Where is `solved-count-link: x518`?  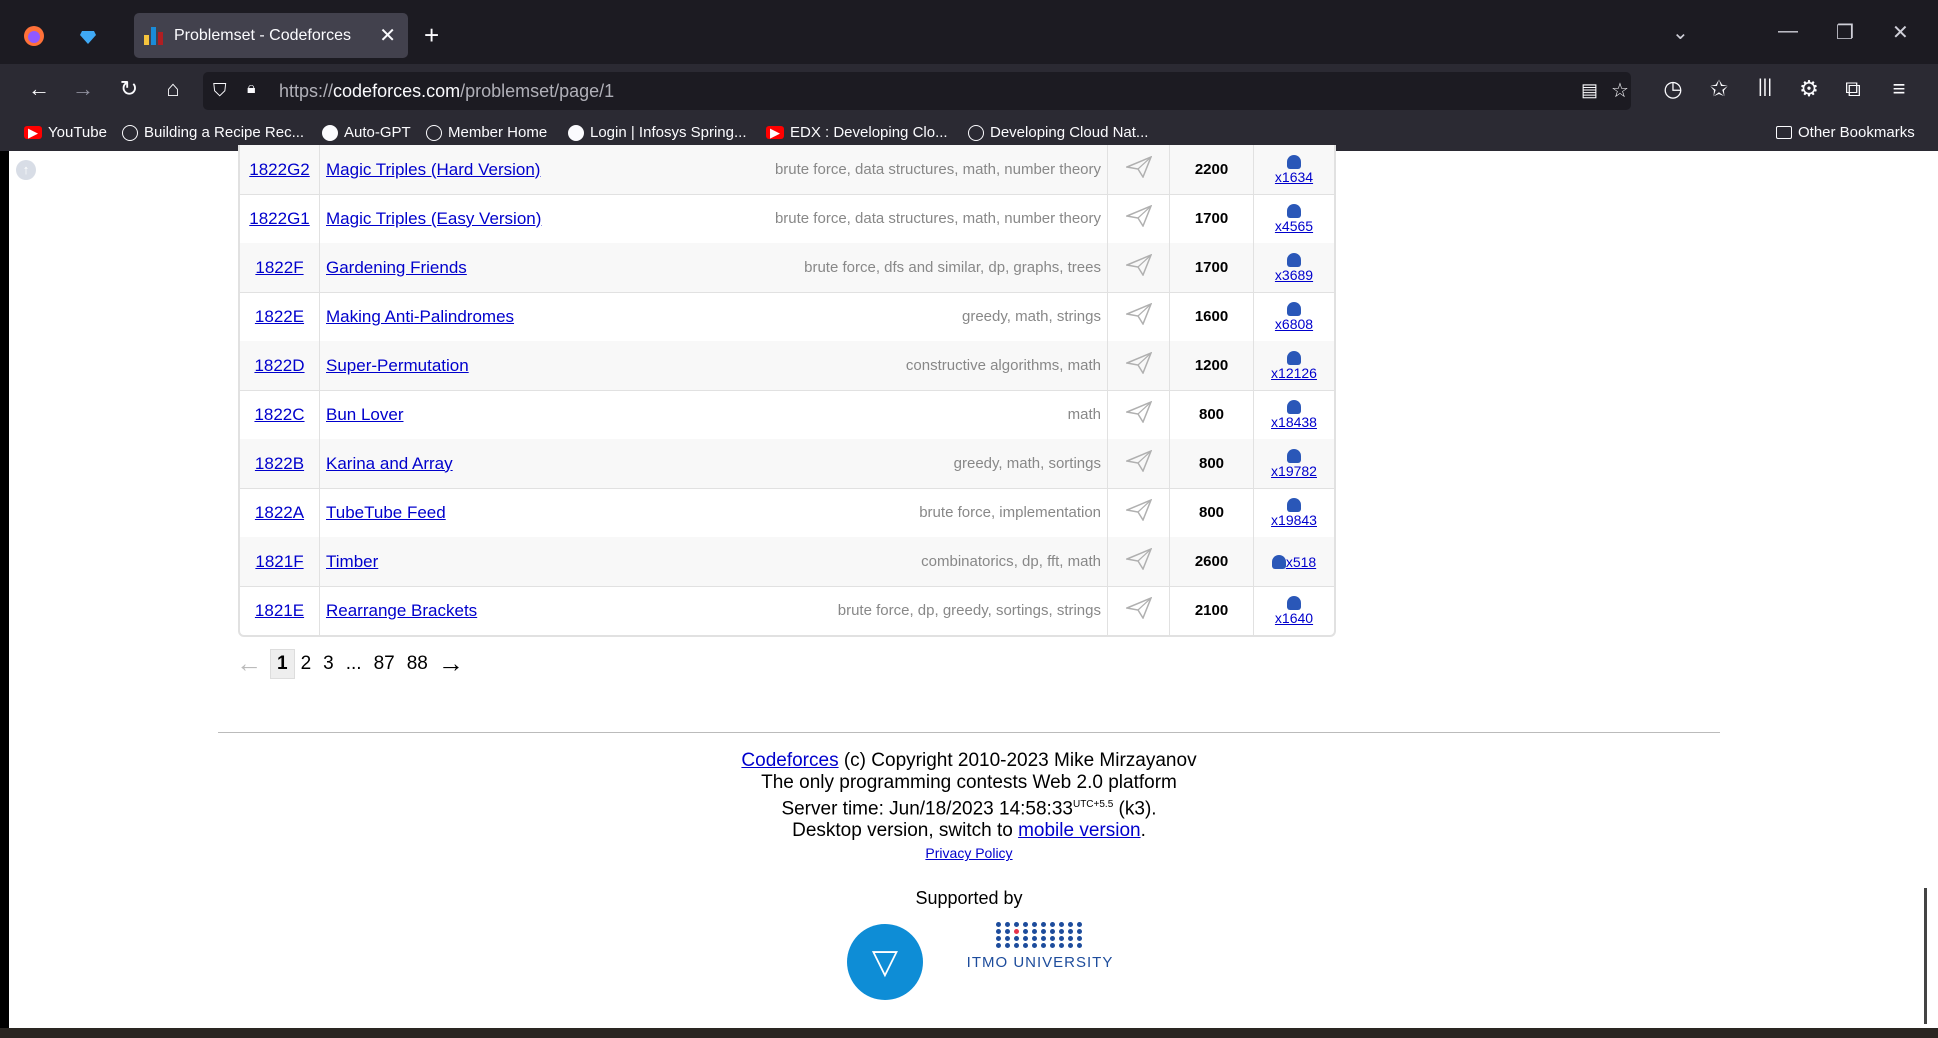 solved-count-link: x518 is located at coordinates (1301, 562).